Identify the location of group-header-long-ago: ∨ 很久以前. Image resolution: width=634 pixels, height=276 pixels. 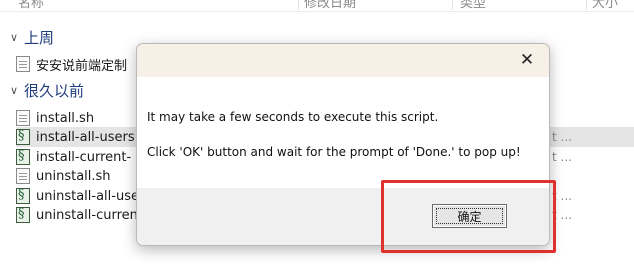
(45, 90).